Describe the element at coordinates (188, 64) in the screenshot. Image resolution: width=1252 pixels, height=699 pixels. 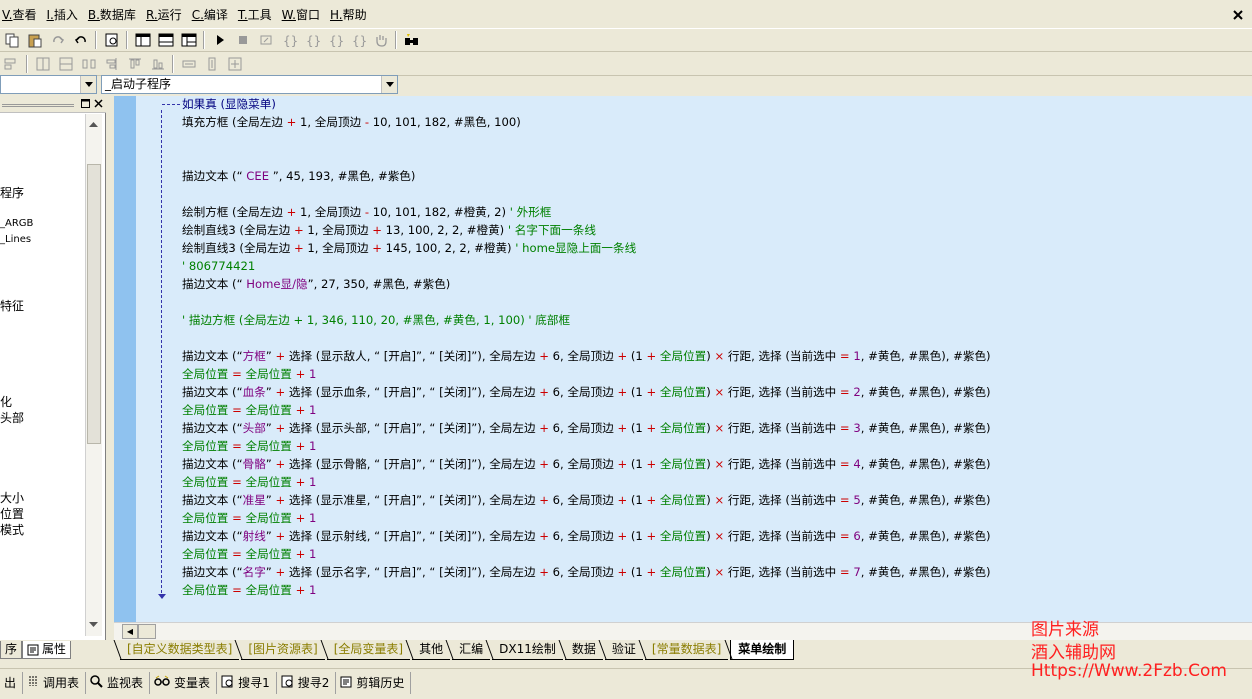
I see `same-width-icon` at that location.